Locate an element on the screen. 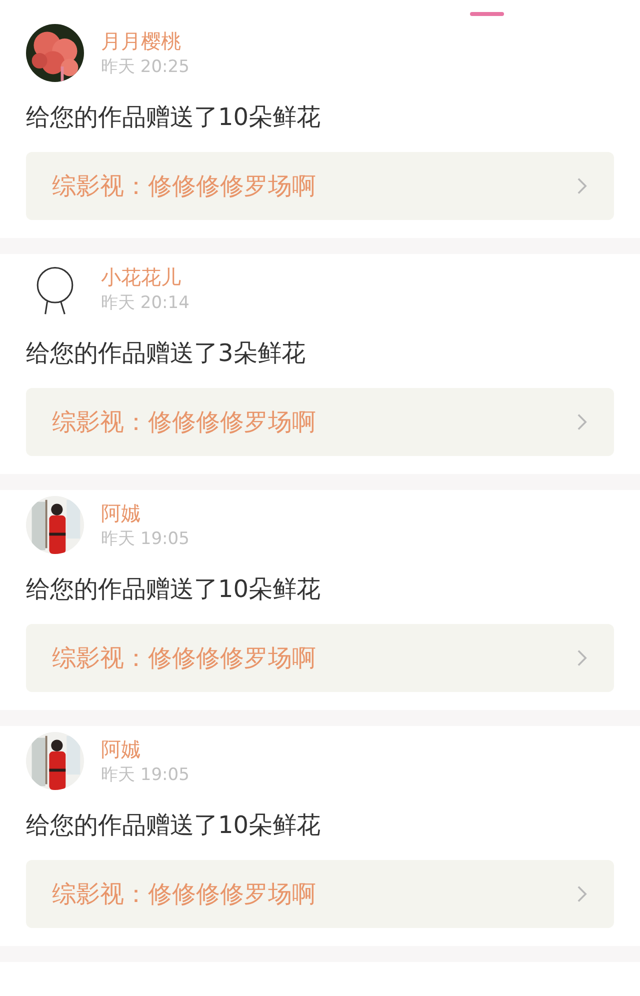 The height and width of the screenshot is (996, 640). user-name: 小花花儿 is located at coordinates (145, 277).